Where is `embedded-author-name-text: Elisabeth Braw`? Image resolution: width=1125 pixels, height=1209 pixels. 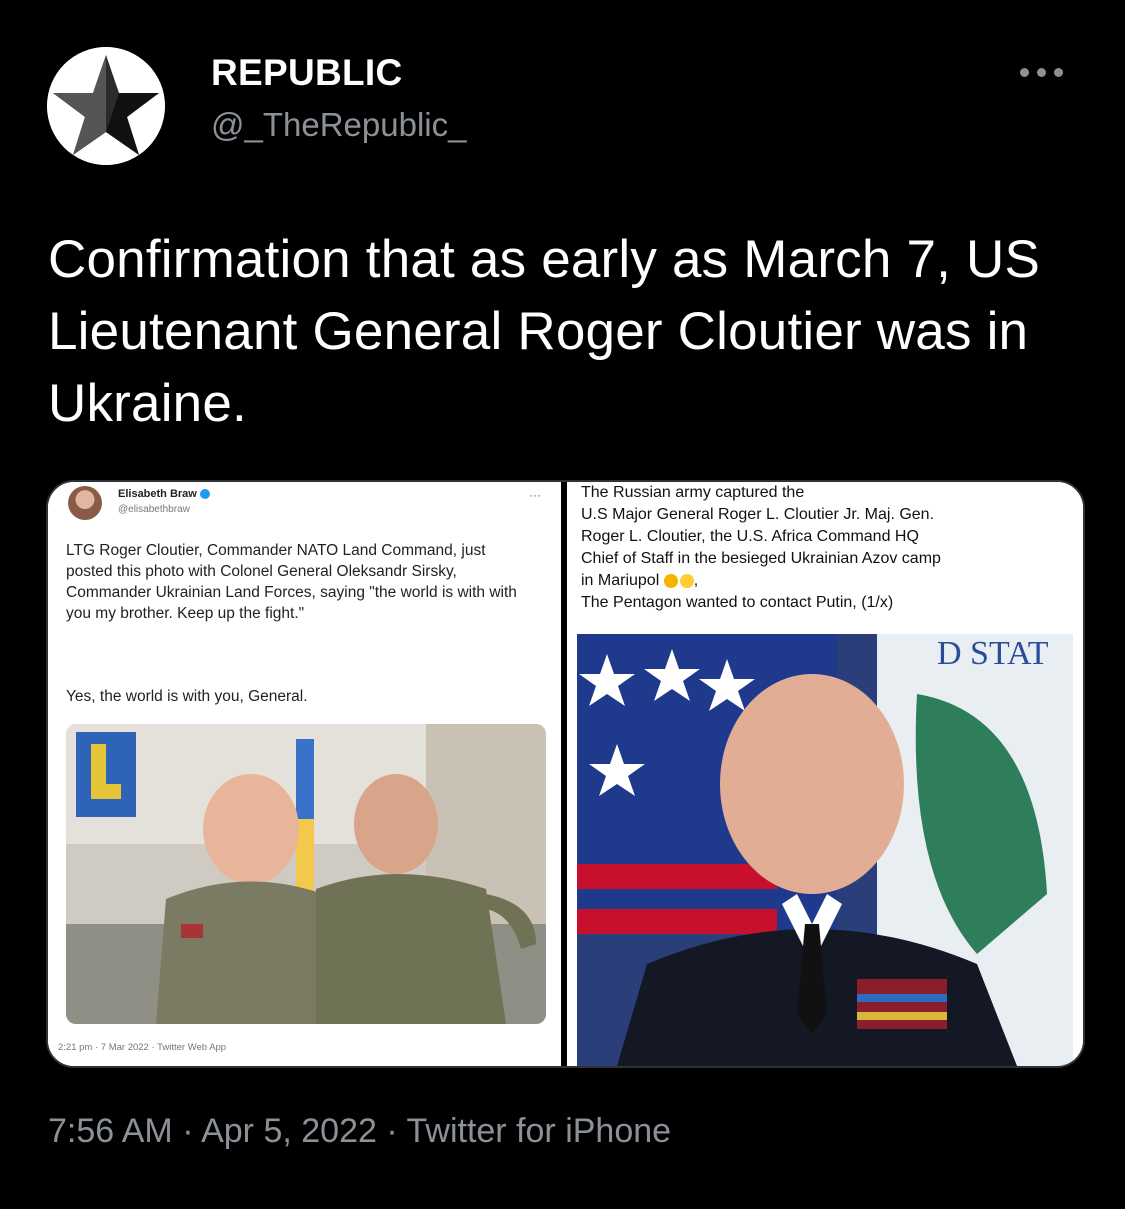
embedded-author-name-text: Elisabeth Braw is located at coordinates (157, 494).